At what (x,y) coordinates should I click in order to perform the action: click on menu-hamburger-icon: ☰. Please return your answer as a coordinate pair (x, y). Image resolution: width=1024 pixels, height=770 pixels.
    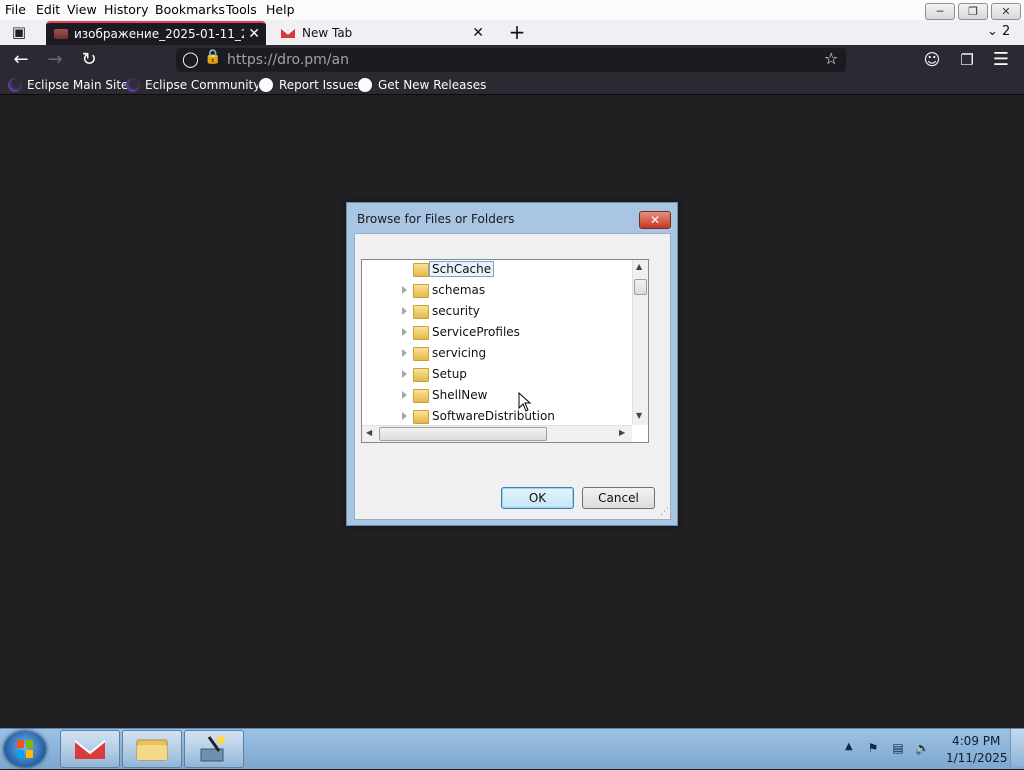
    Looking at the image, I should click on (1001, 60).